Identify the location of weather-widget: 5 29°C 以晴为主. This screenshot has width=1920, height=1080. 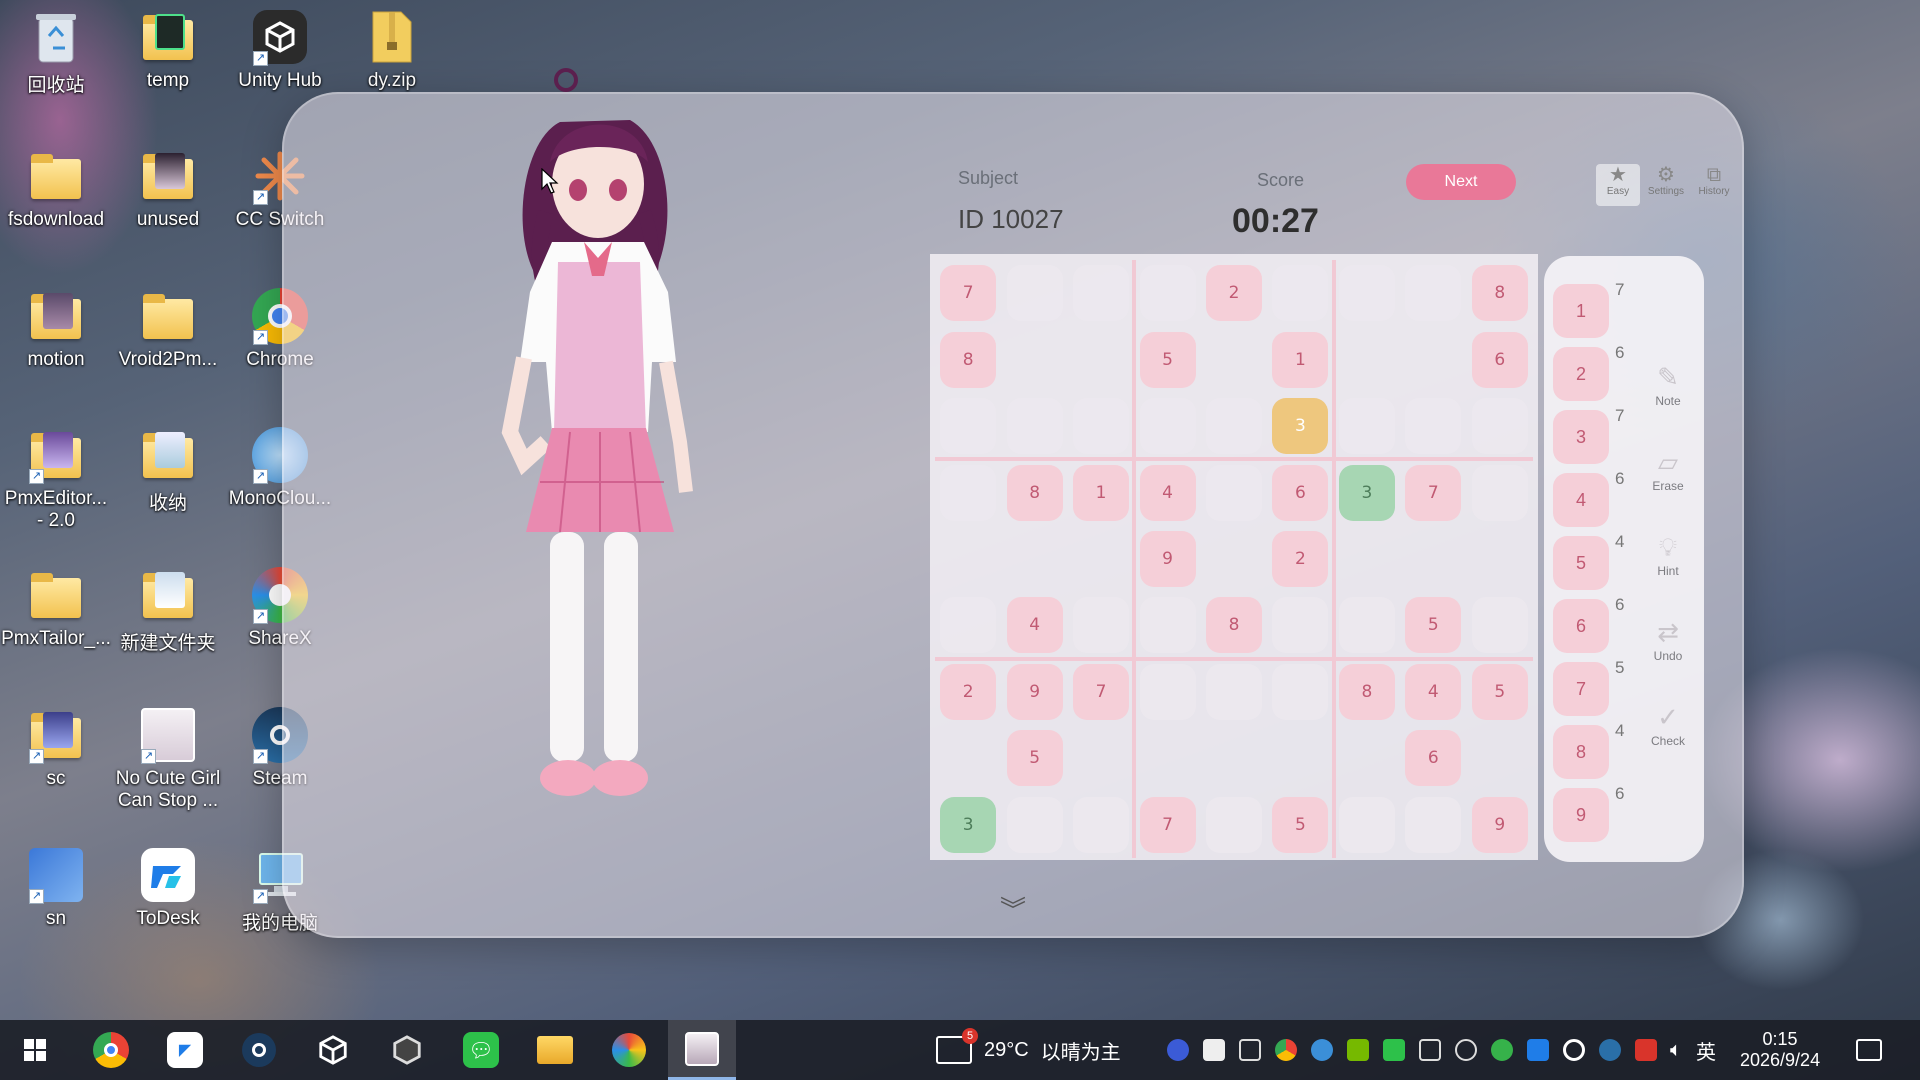
(1028, 1050).